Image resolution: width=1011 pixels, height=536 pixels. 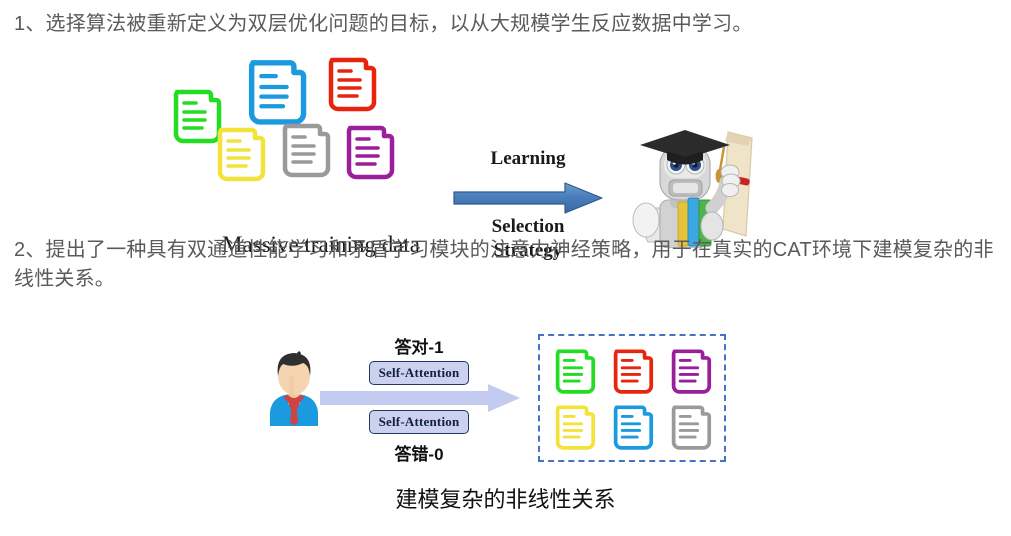 I want to click on learning-arrow-icon, so click(x=528, y=198).